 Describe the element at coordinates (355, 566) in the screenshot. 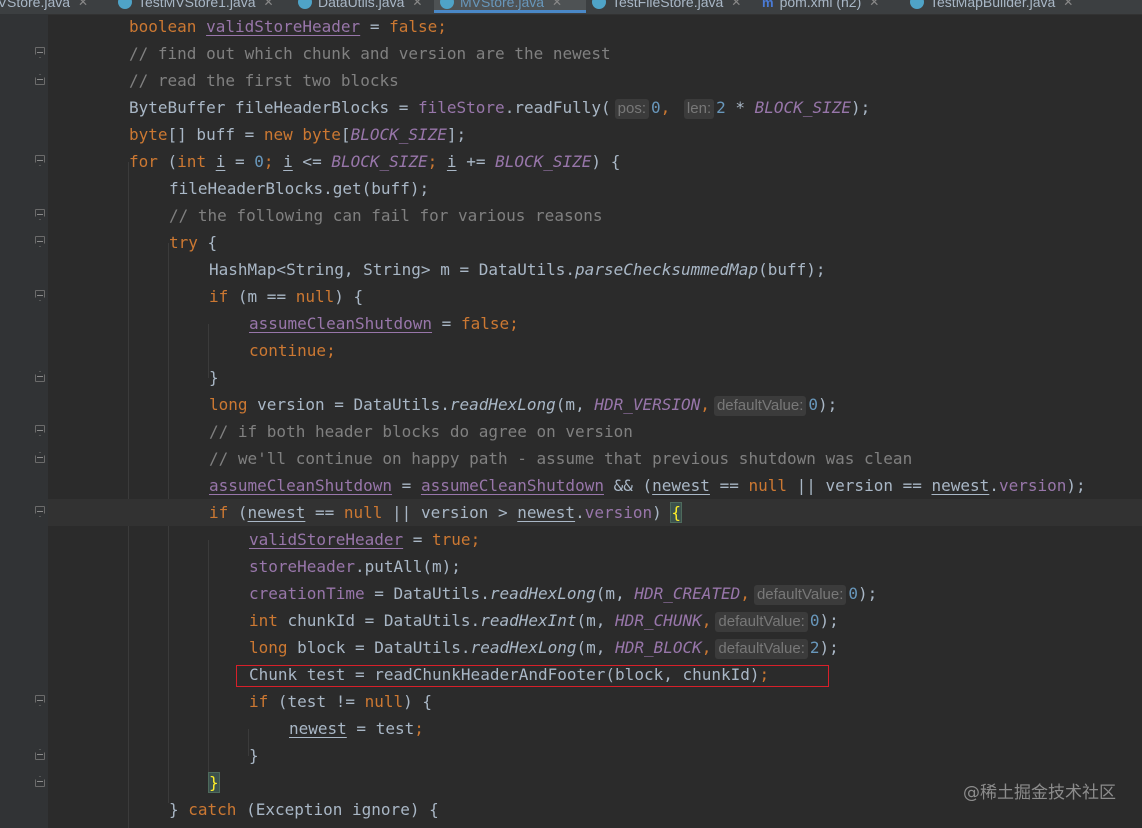

I see `code-line: storeHeader.putAll(m);` at that location.